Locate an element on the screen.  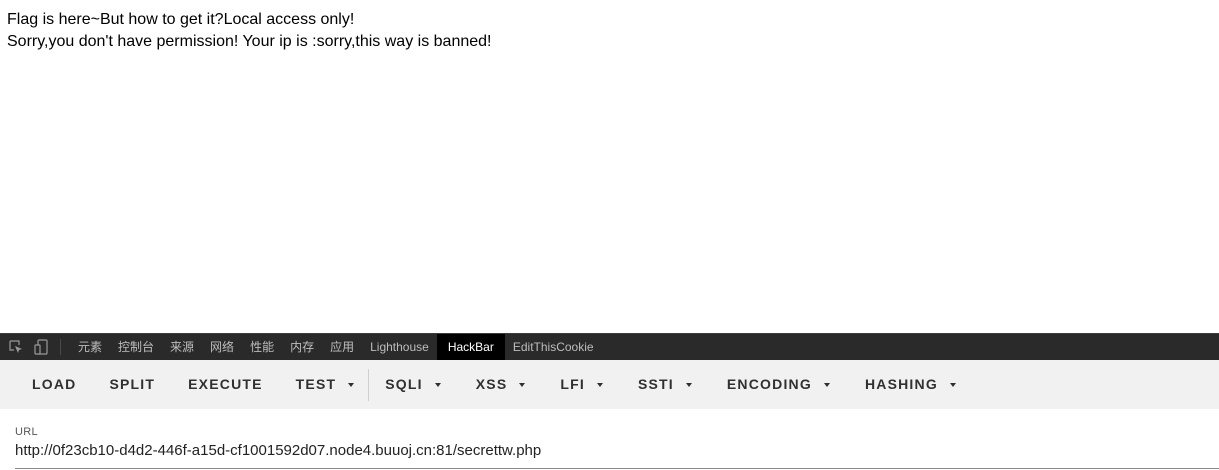
encoding-menu-button: ENCODING is located at coordinates (778, 384).